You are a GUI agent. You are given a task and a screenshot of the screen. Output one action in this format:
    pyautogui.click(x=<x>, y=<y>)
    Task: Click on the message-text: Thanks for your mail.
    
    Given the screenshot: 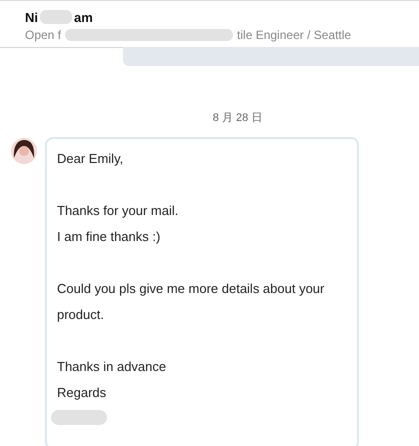 What is the action you would take?
    pyautogui.click(x=118, y=211)
    